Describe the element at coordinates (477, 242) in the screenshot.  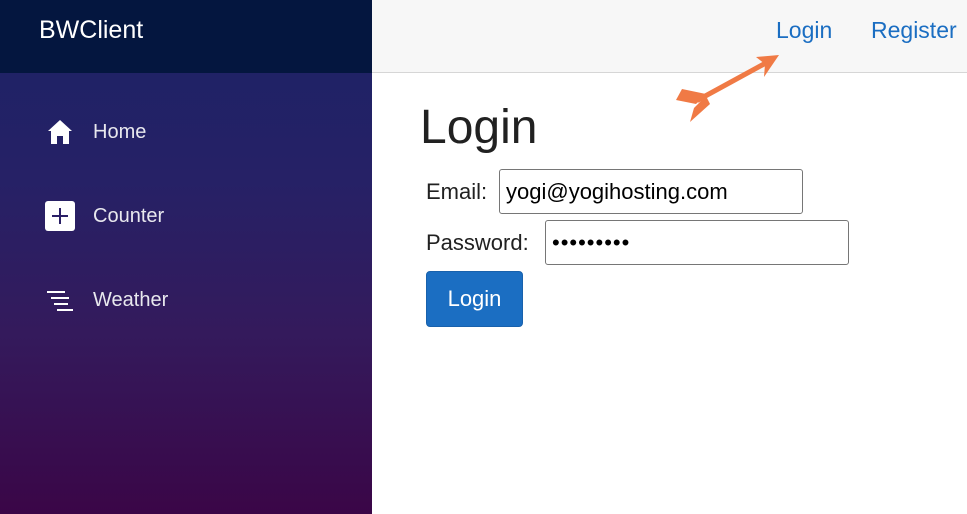
I see `password-label: Password:` at that location.